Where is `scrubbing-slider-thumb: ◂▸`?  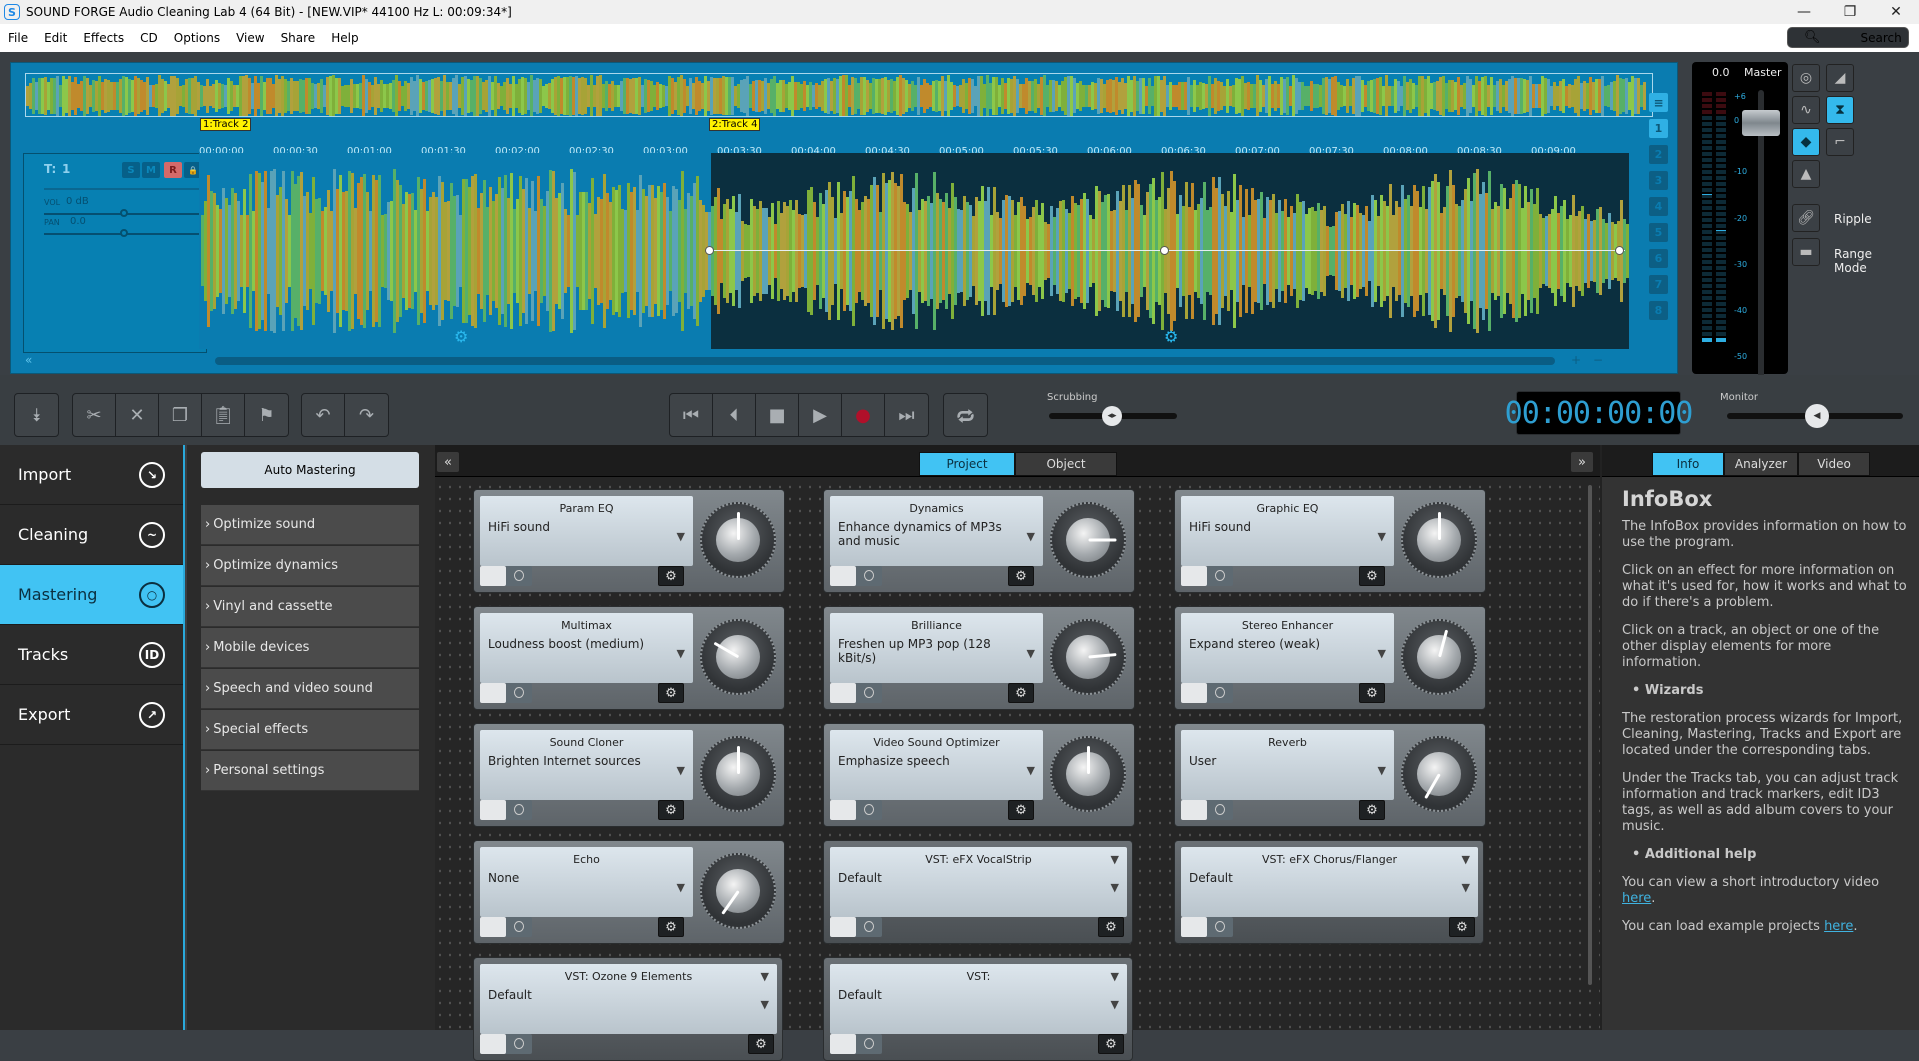
scrubbing-slider-thumb: ◂▸ is located at coordinates (1112, 416).